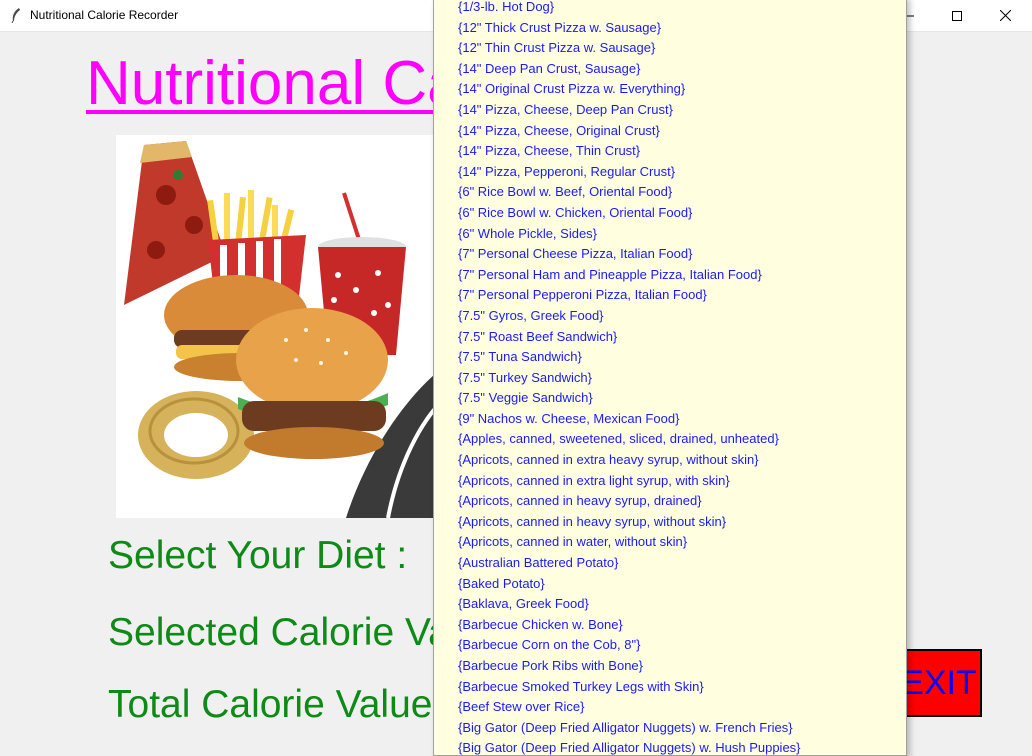 This screenshot has width=1032, height=756. What do you see at coordinates (670, 316) in the screenshot?
I see `diet-option-item: {7.5" Gyros, Greek Food}` at bounding box center [670, 316].